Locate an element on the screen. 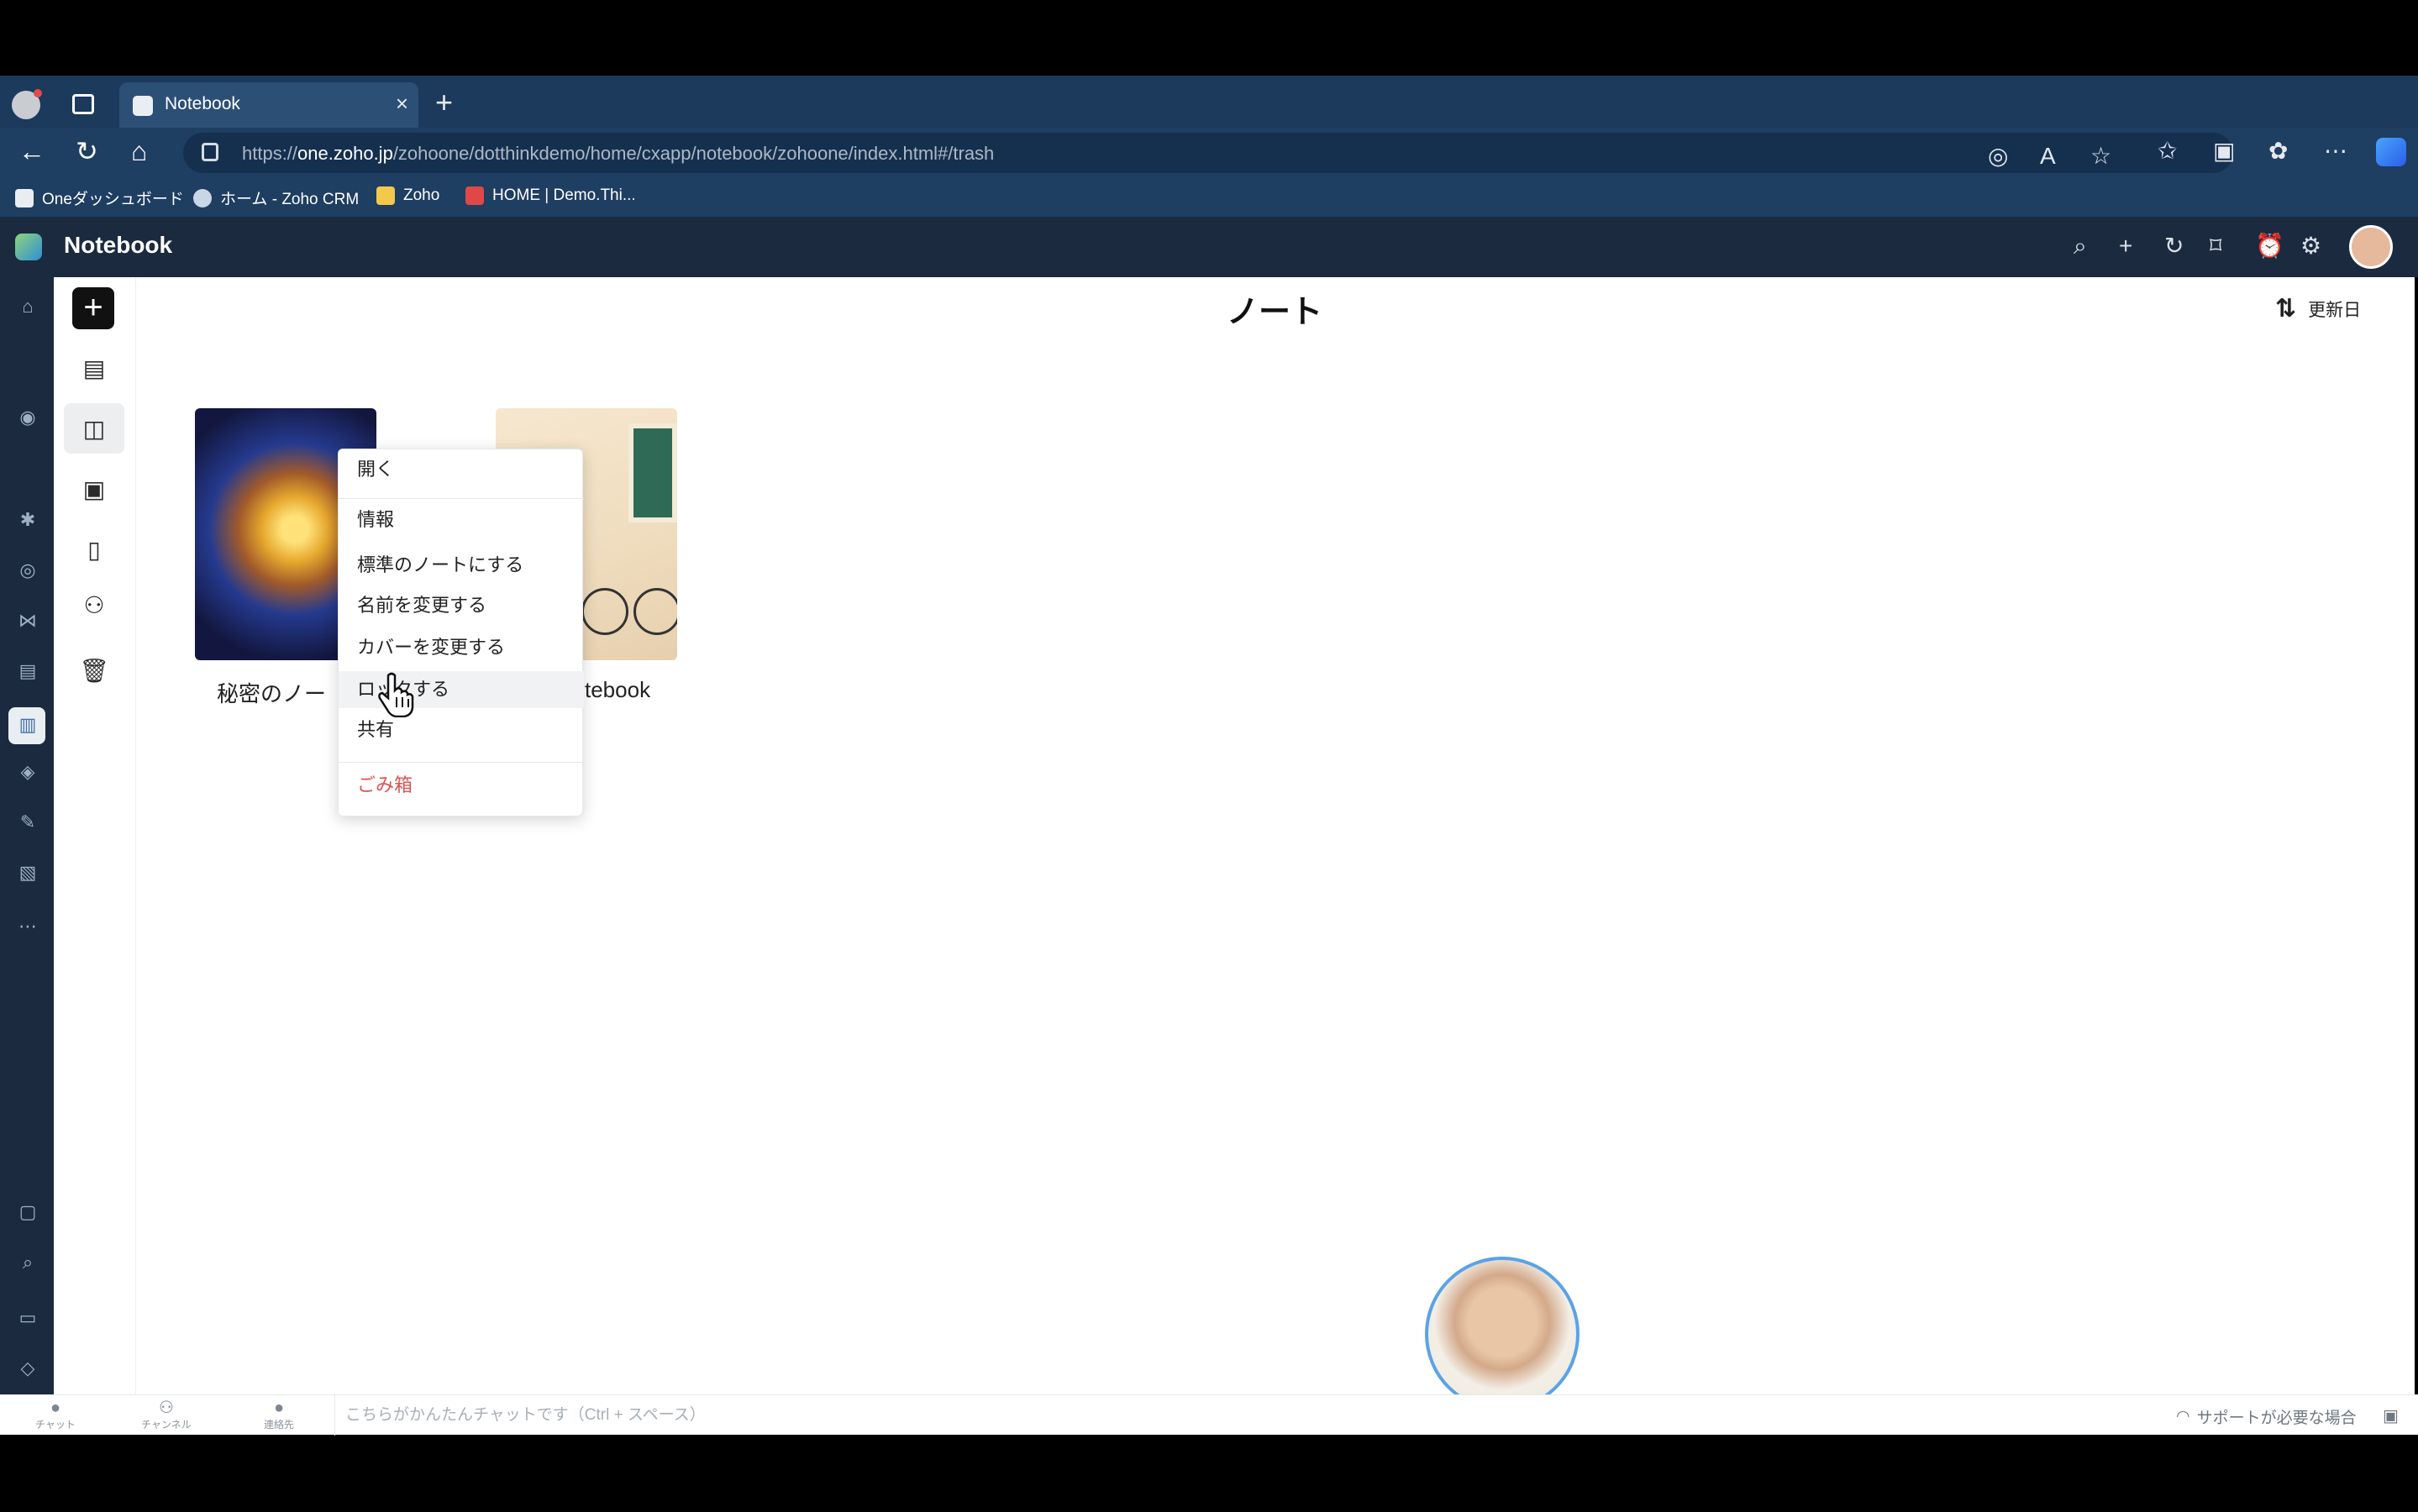 The image size is (2418, 1512). menu-item-open: 開く is located at coordinates (461, 469).